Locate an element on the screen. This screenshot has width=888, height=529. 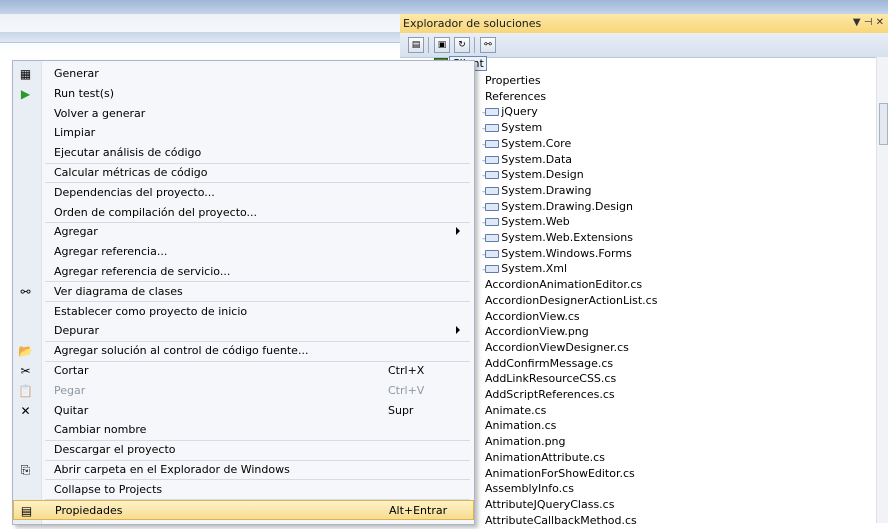
reference-node: - System.Windows.Forms is located at coordinates (557, 254).